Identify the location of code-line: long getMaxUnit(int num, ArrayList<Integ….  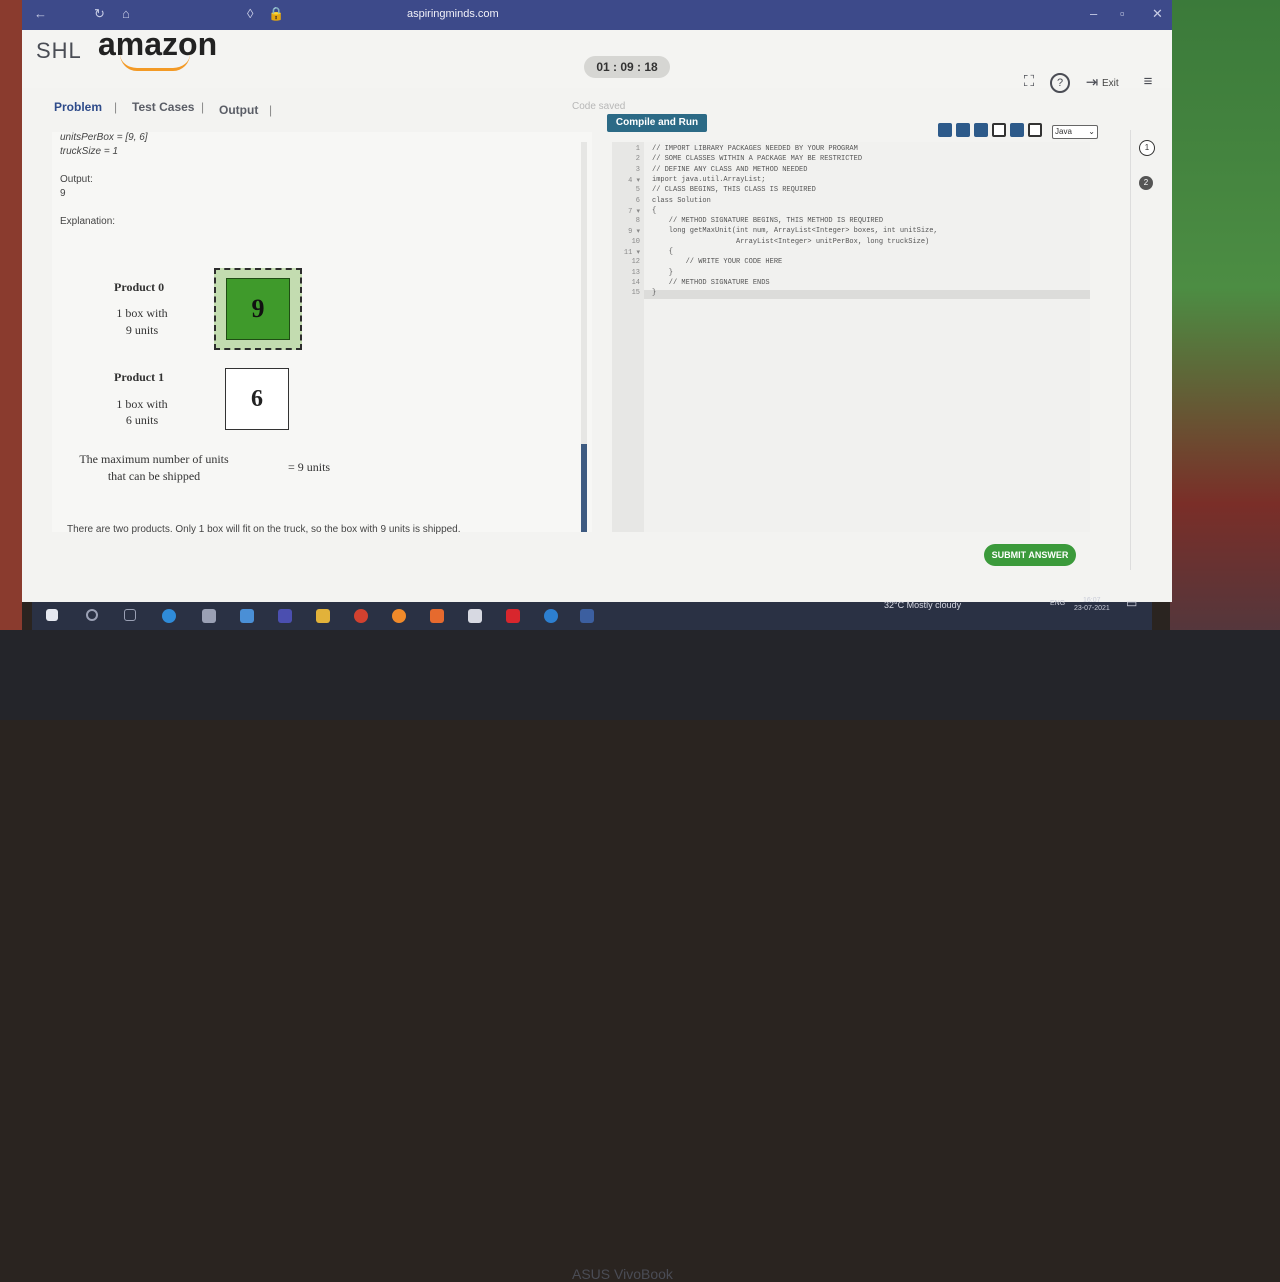
(795, 231).